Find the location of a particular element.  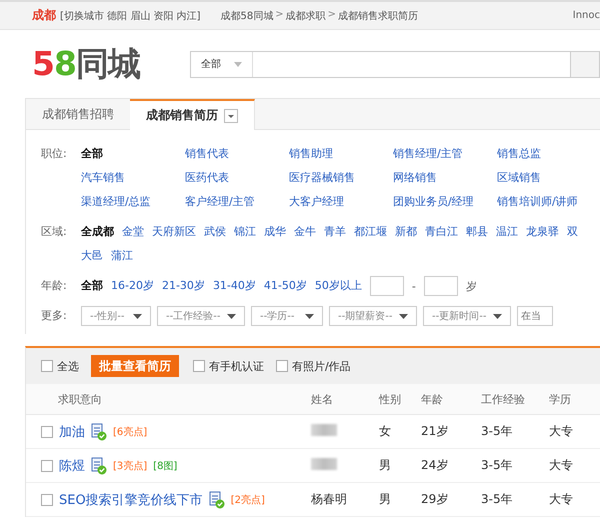

column-header: 姓名 is located at coordinates (322, 399).